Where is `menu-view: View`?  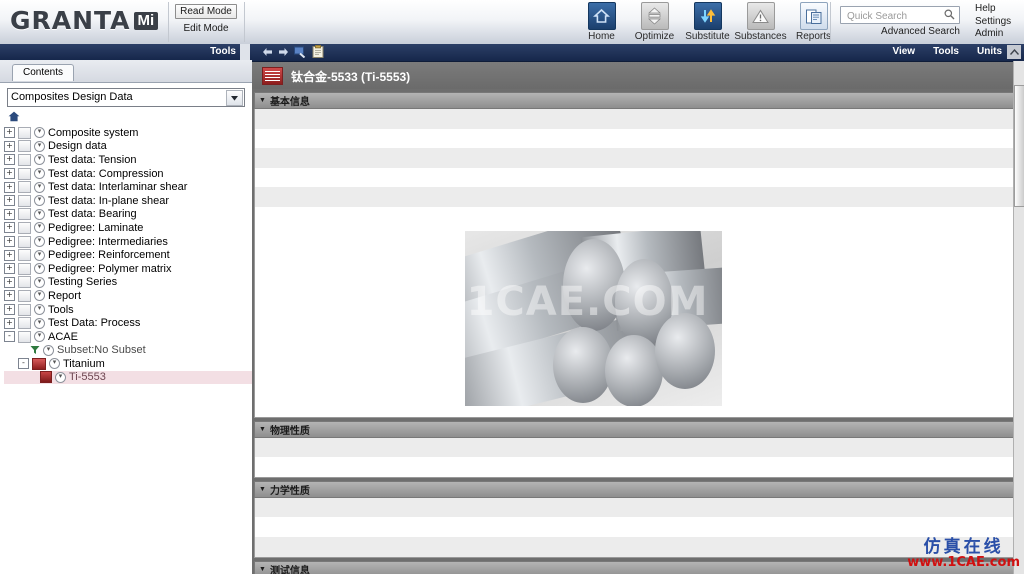
menu-view: View is located at coordinates (903, 51).